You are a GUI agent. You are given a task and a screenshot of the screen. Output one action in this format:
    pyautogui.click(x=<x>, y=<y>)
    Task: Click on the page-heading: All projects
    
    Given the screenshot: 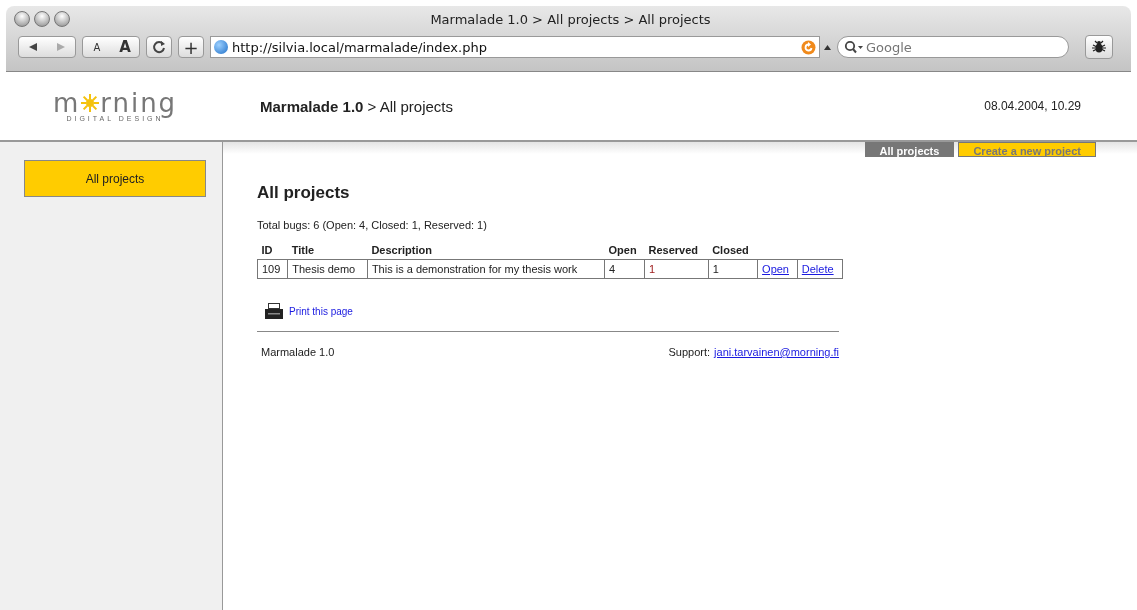 What is the action you would take?
    pyautogui.click(x=304, y=193)
    